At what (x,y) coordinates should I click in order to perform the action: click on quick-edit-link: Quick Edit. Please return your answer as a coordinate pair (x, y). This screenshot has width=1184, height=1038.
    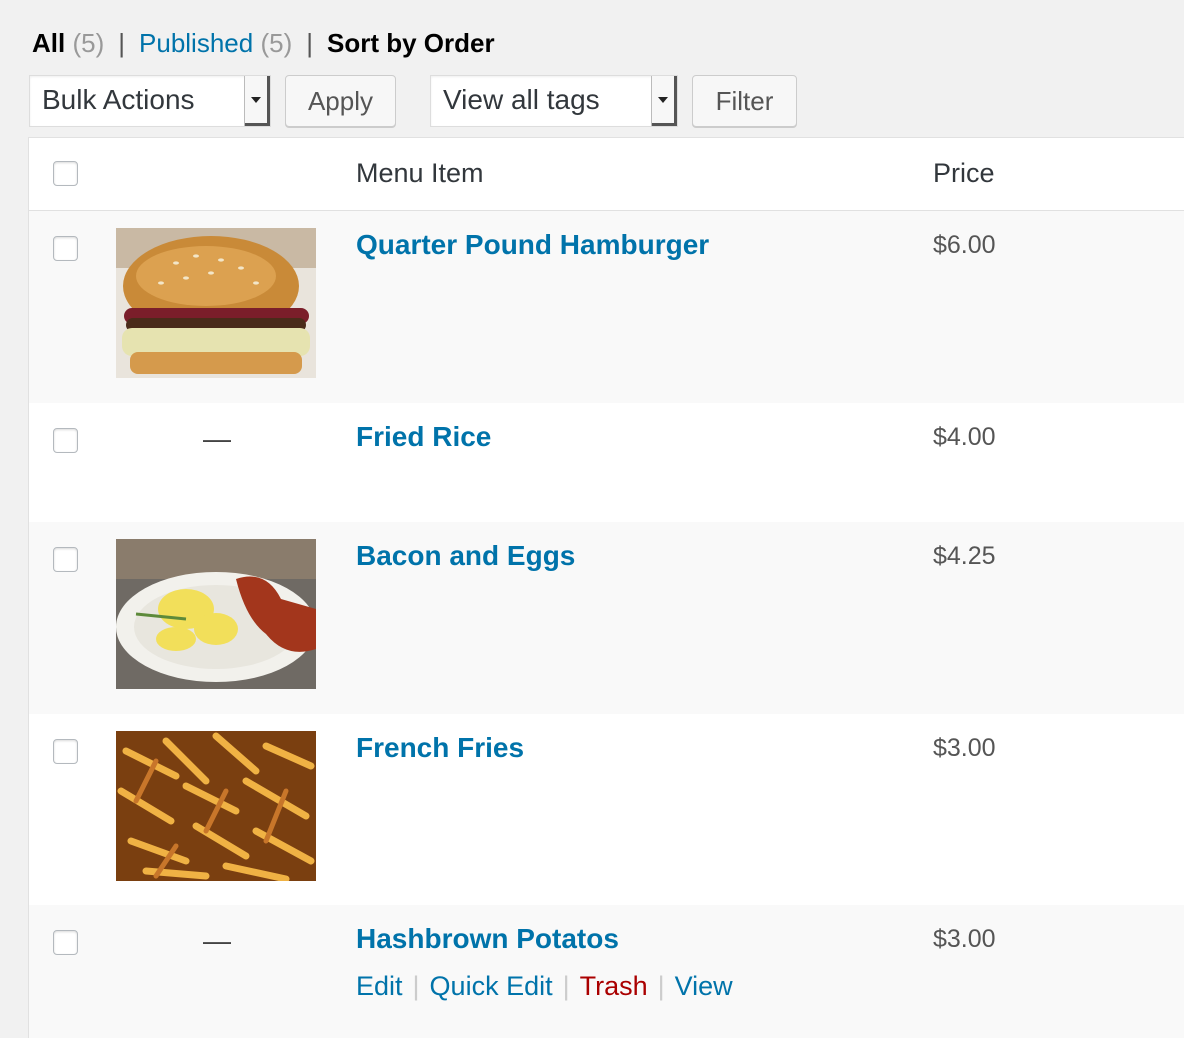
    Looking at the image, I should click on (491, 986).